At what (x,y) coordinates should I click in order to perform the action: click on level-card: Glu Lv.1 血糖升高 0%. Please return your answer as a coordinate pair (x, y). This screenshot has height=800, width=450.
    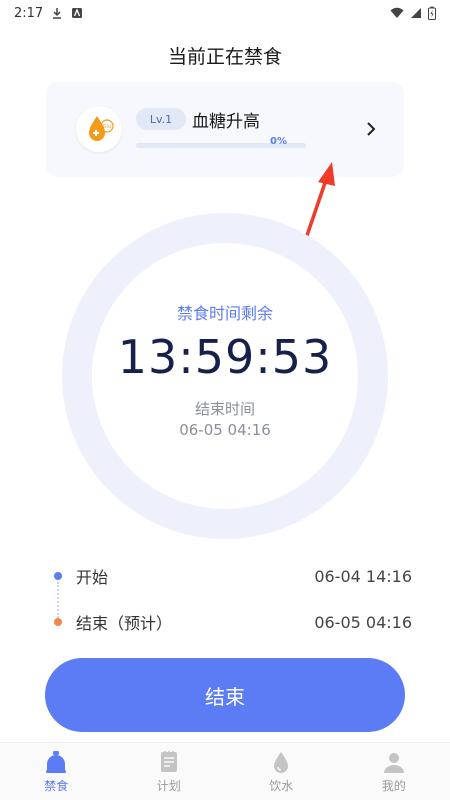
    Looking at the image, I should click on (225, 129).